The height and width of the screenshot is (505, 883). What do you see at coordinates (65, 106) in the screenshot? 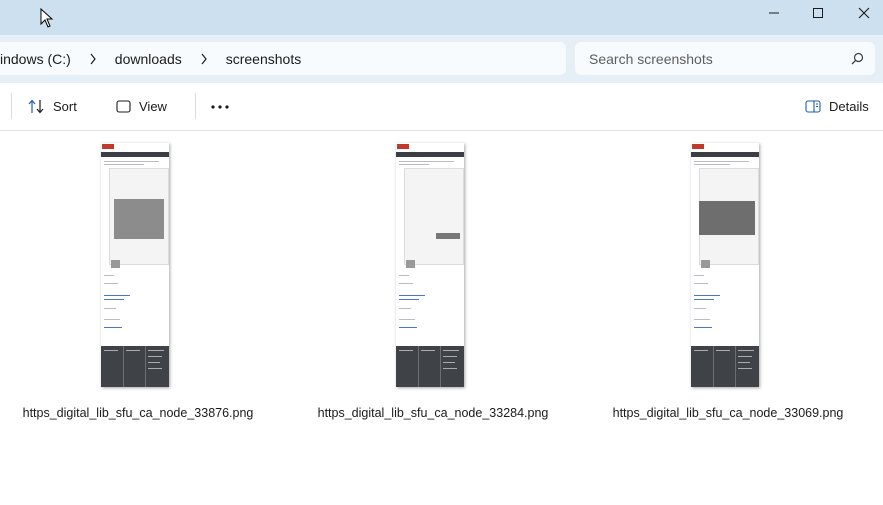
I see `sort-label: Sort` at bounding box center [65, 106].